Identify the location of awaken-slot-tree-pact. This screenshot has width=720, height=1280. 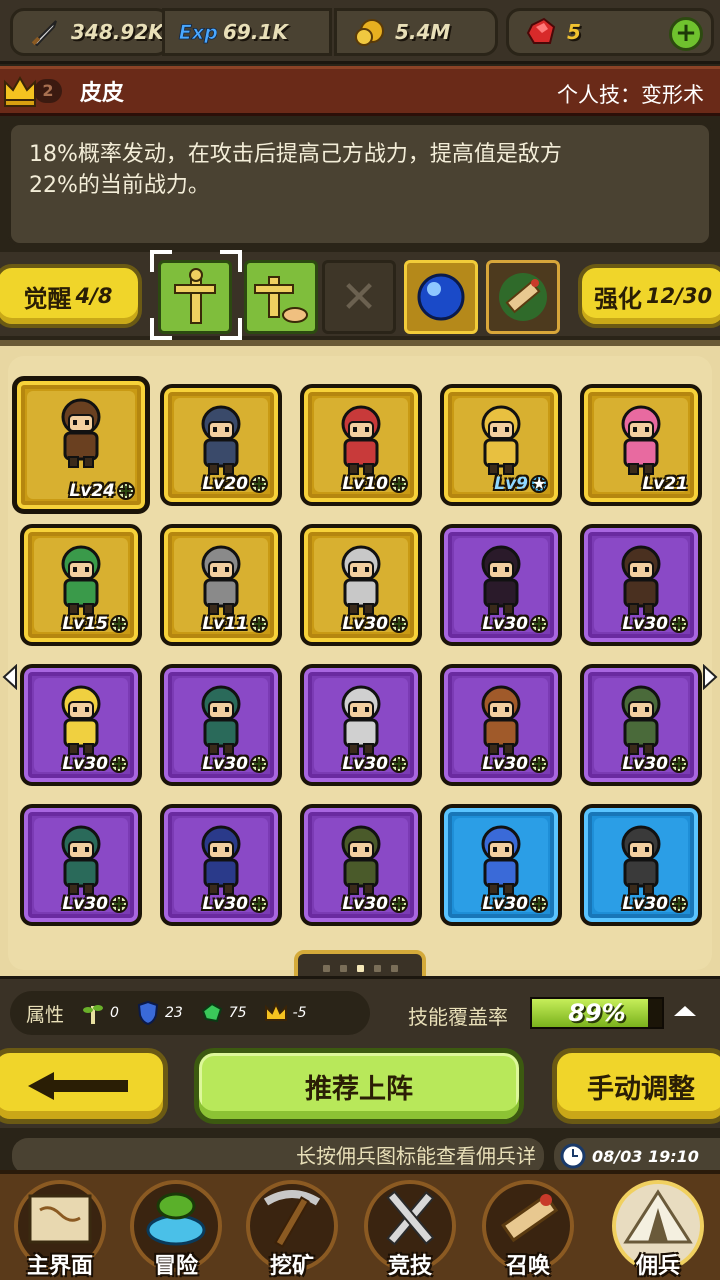
(281, 297).